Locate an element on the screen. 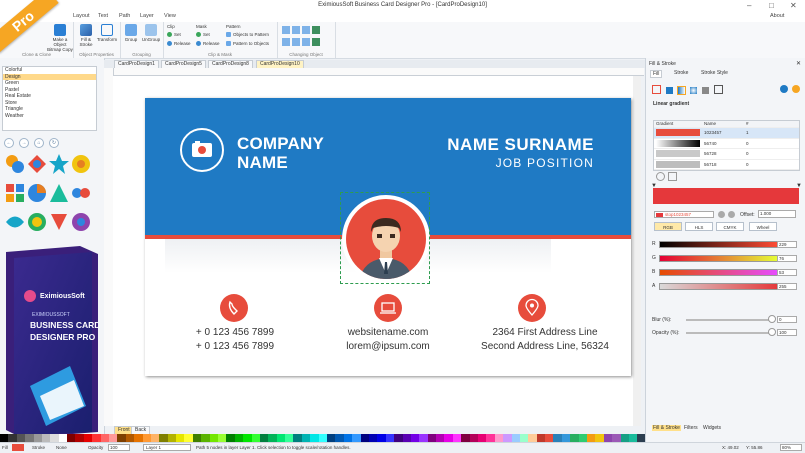 The width and height of the screenshot is (805, 453). channel-g-slider is located at coordinates (719, 258).